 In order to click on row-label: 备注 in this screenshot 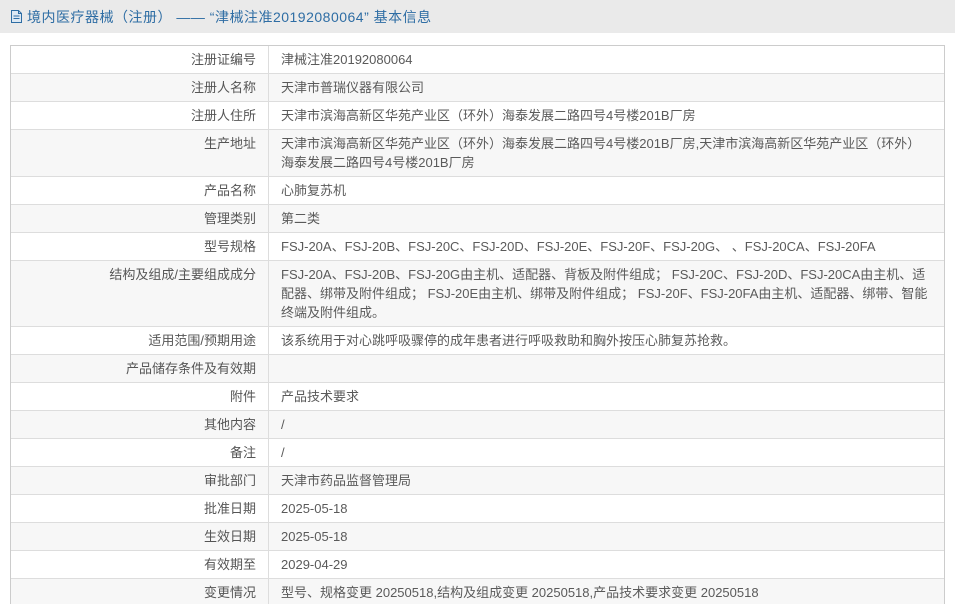, I will do `click(140, 452)`.